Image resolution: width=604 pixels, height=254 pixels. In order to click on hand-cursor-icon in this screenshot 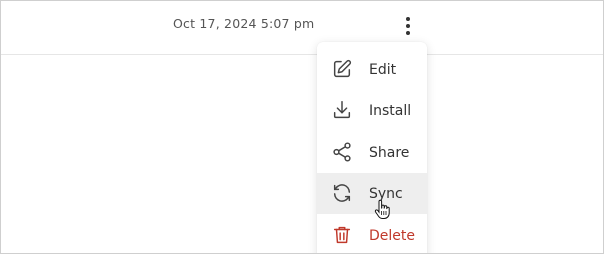, I will do `click(382, 209)`.